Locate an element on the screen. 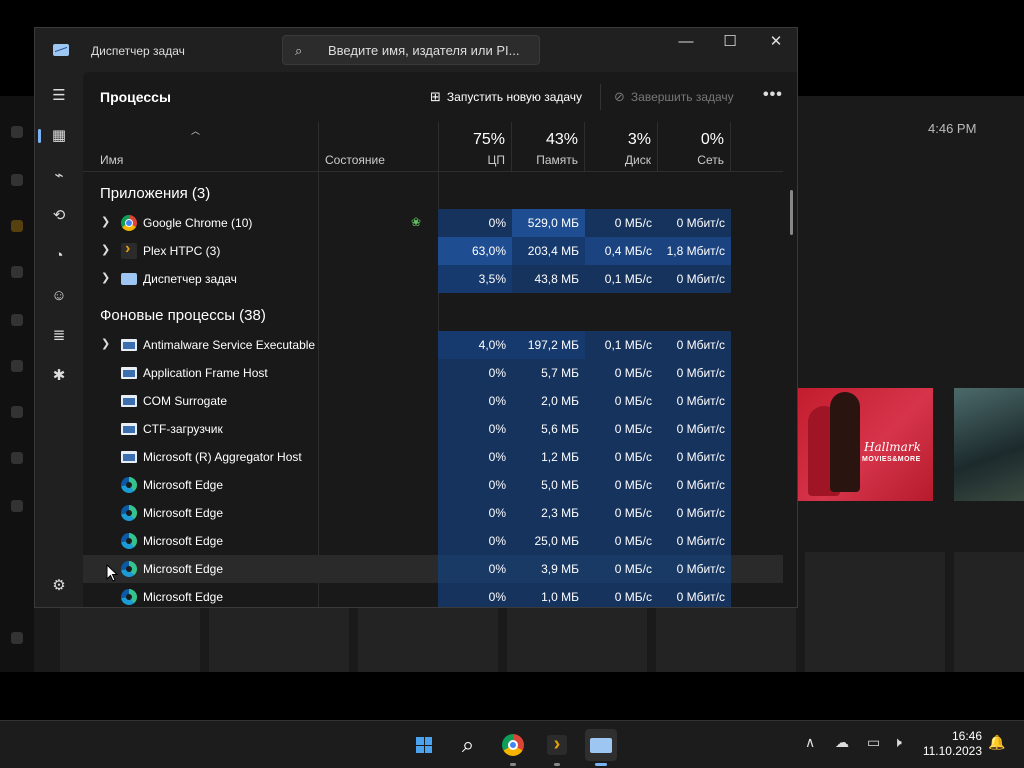 The width and height of the screenshot is (1024, 768). process-name: Application Frame Host is located at coordinates (205, 373).